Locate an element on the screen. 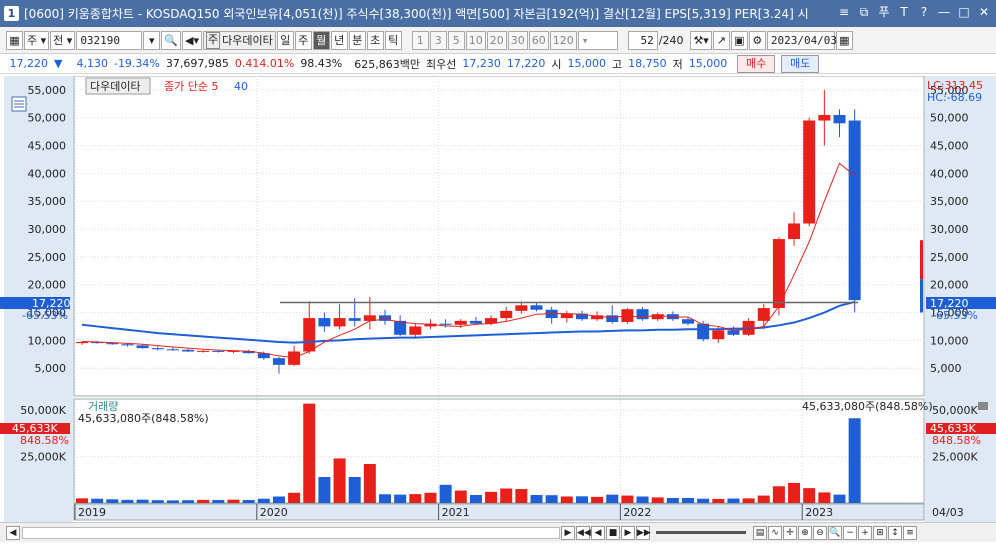 This screenshot has height=547, width=996. ask-price: 17,230 is located at coordinates (481, 63).